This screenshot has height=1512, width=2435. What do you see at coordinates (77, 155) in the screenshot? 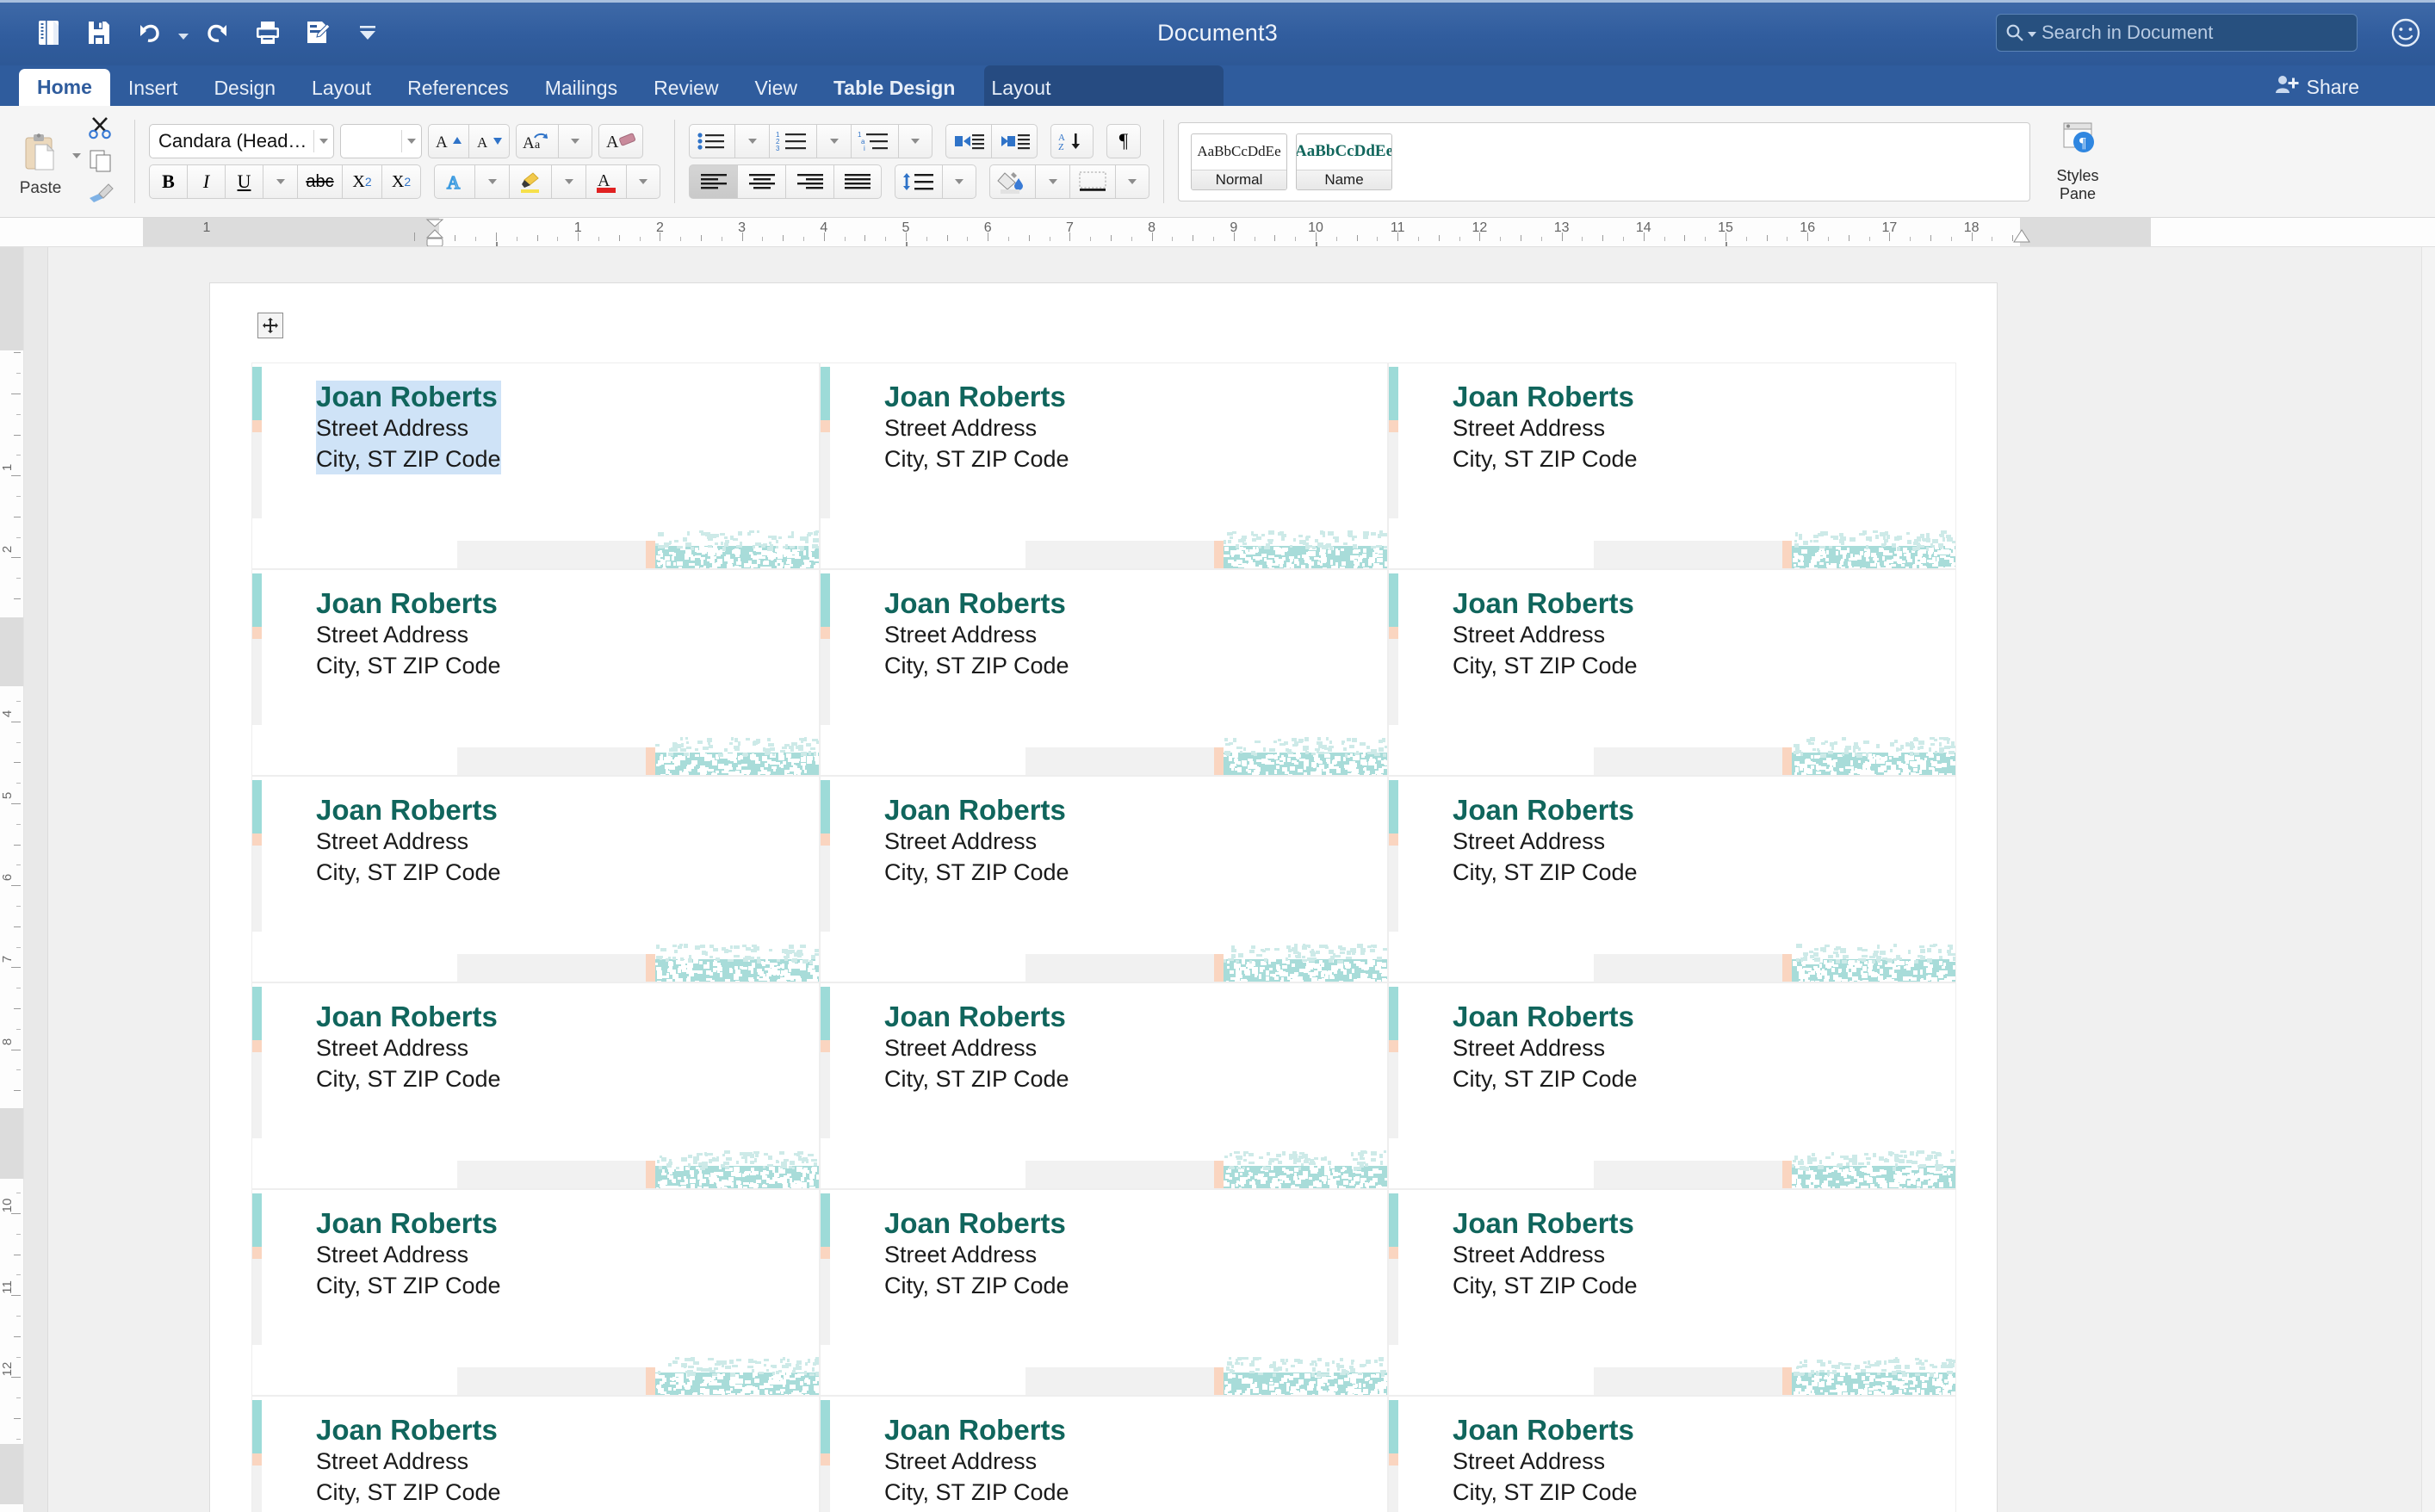
I see `paste-dropdown-caret` at bounding box center [77, 155].